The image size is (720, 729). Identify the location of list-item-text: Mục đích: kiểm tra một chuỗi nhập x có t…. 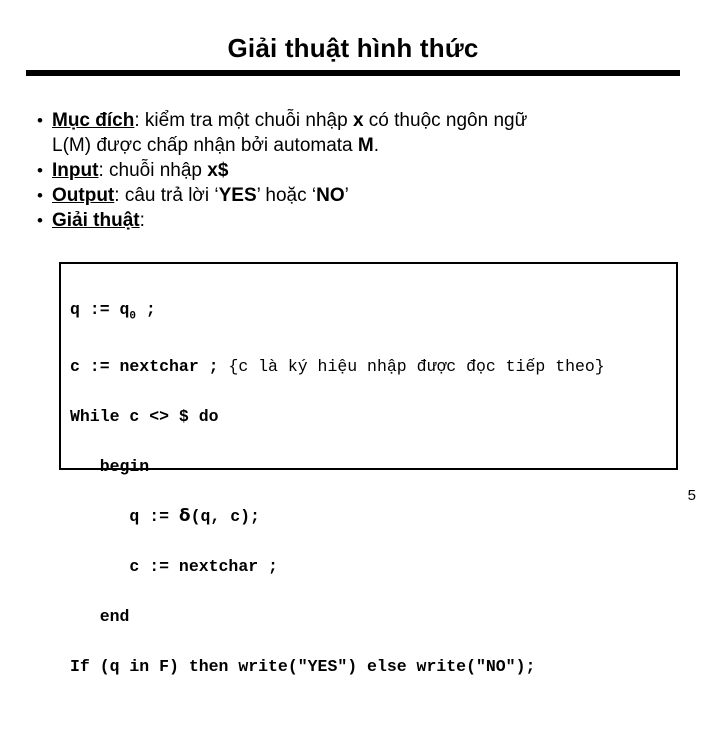
(370, 133).